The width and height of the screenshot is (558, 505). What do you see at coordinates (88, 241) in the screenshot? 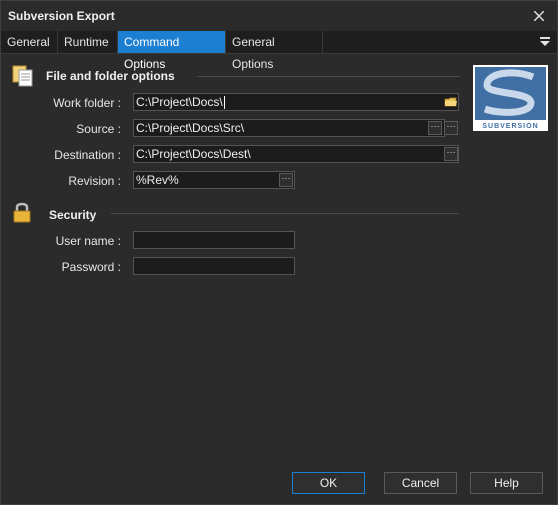
I see `user-name-label: User name :` at bounding box center [88, 241].